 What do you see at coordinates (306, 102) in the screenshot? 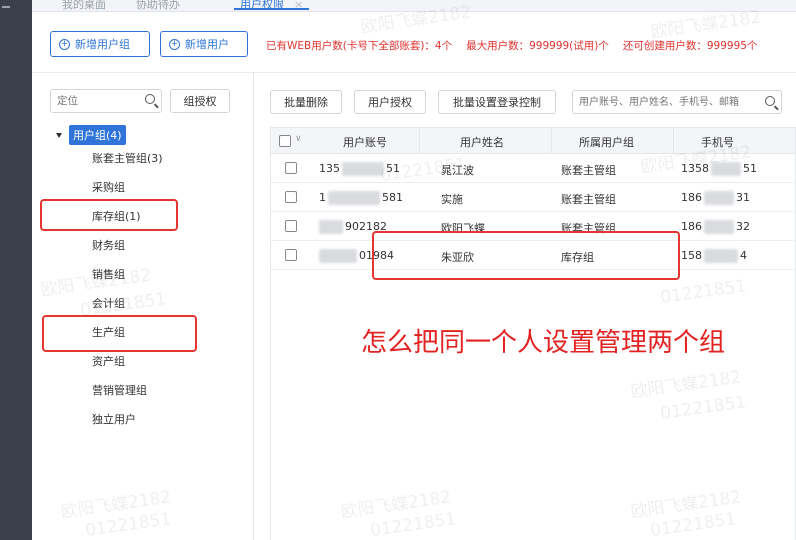
I see `batch-delete-button: 批量删除` at bounding box center [306, 102].